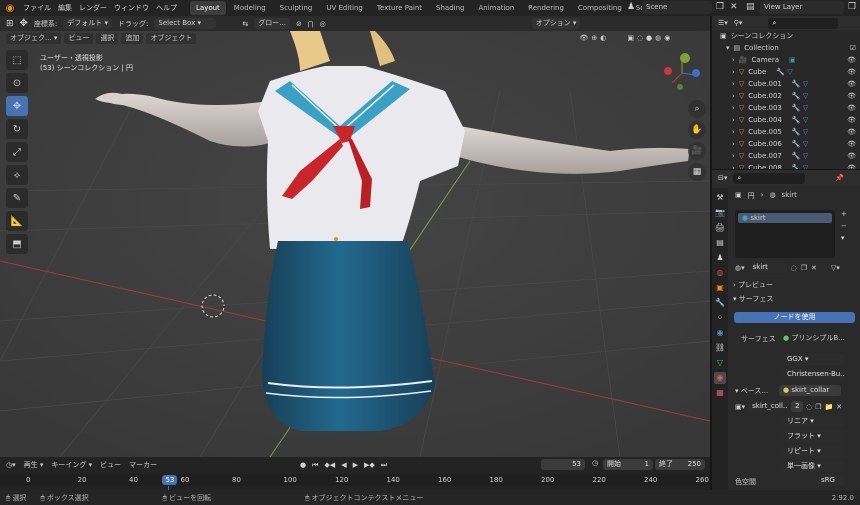 The width and height of the screenshot is (860, 505). I want to click on browse-material-icon: ◍▾, so click(740, 268).